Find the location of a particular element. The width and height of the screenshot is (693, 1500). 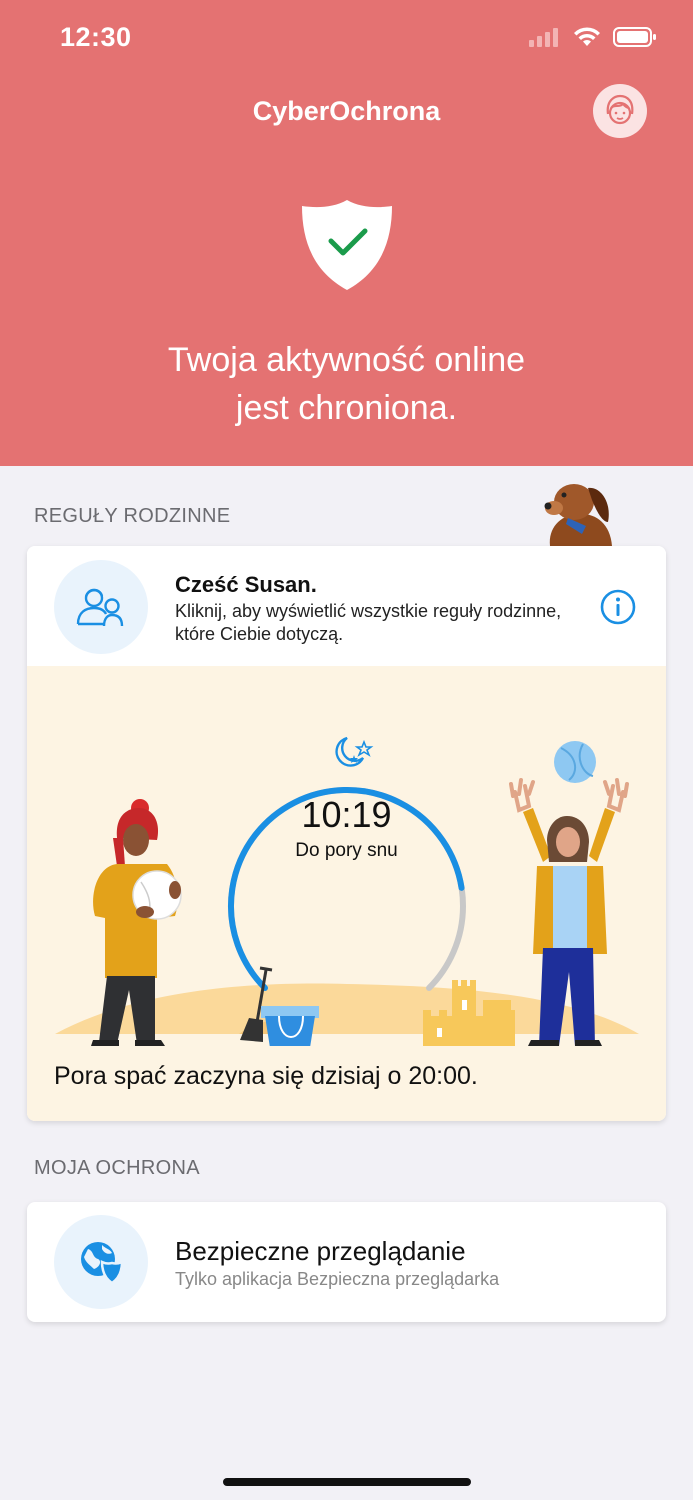

app-title: CyberOchrona is located at coordinates (346, 111).